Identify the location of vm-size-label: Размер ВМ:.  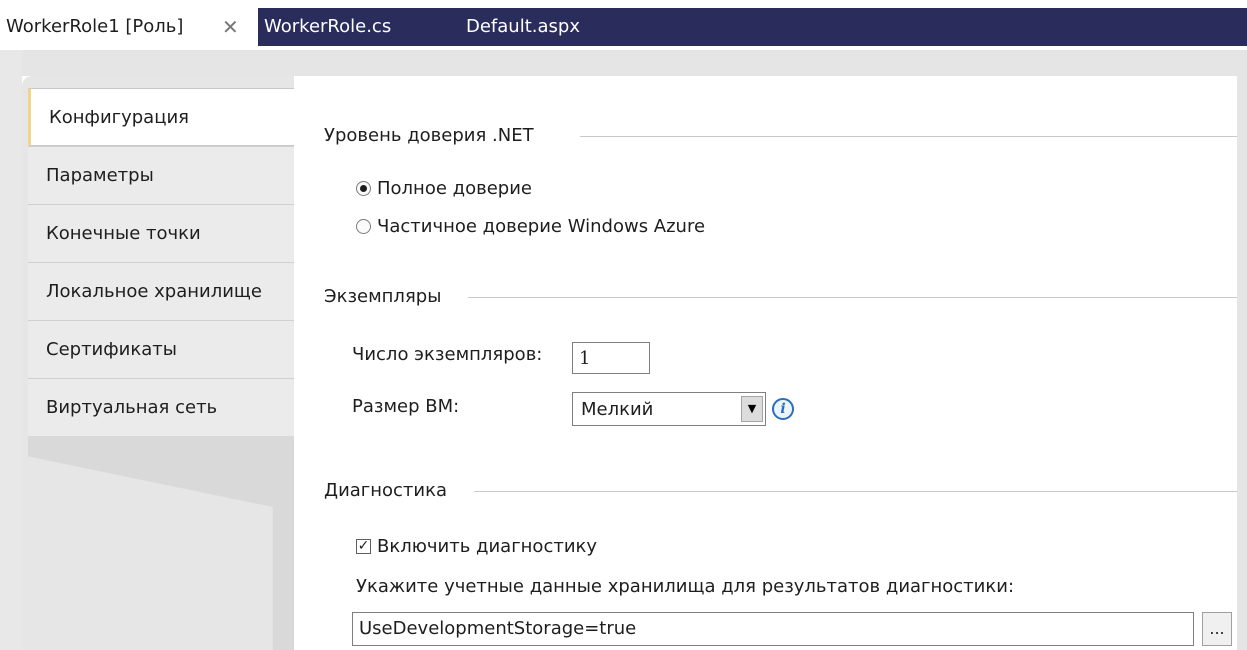
(406, 406).